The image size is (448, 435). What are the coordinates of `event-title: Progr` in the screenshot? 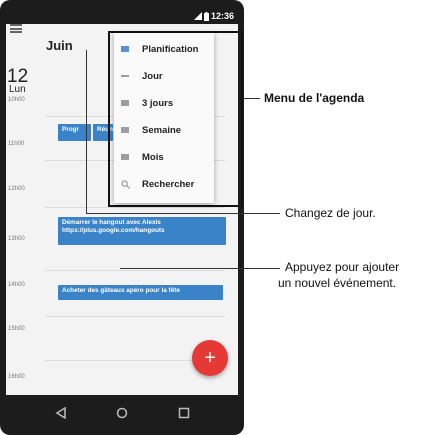 It's located at (71, 129).